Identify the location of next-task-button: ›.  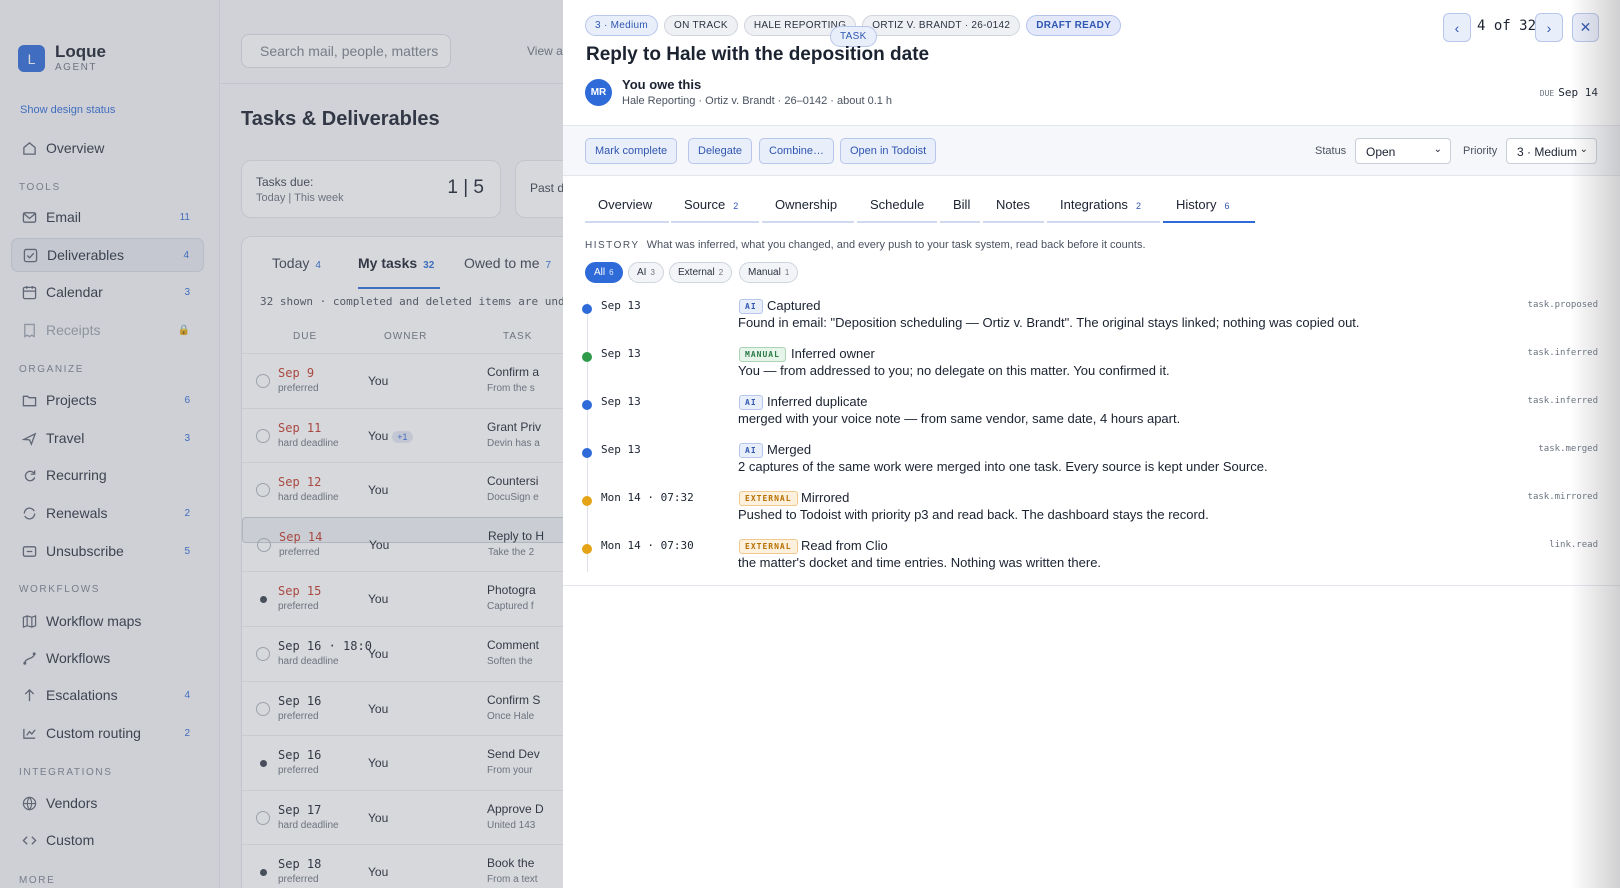
(1549, 27).